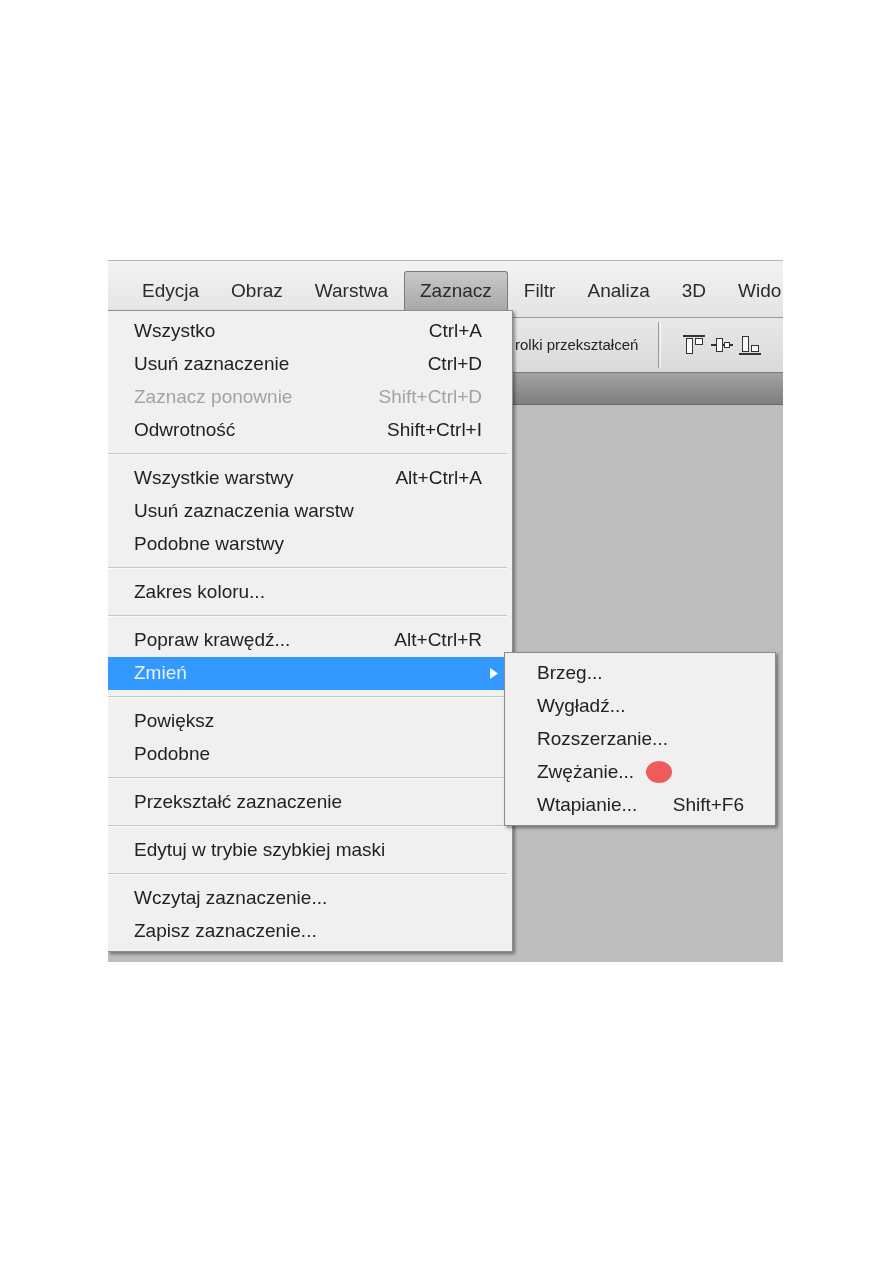 The width and height of the screenshot is (893, 1263). Describe the element at coordinates (306, 478) in the screenshot. I see `menu-item: Wszystkie warstwy Alt+Ctrl+A` at that location.